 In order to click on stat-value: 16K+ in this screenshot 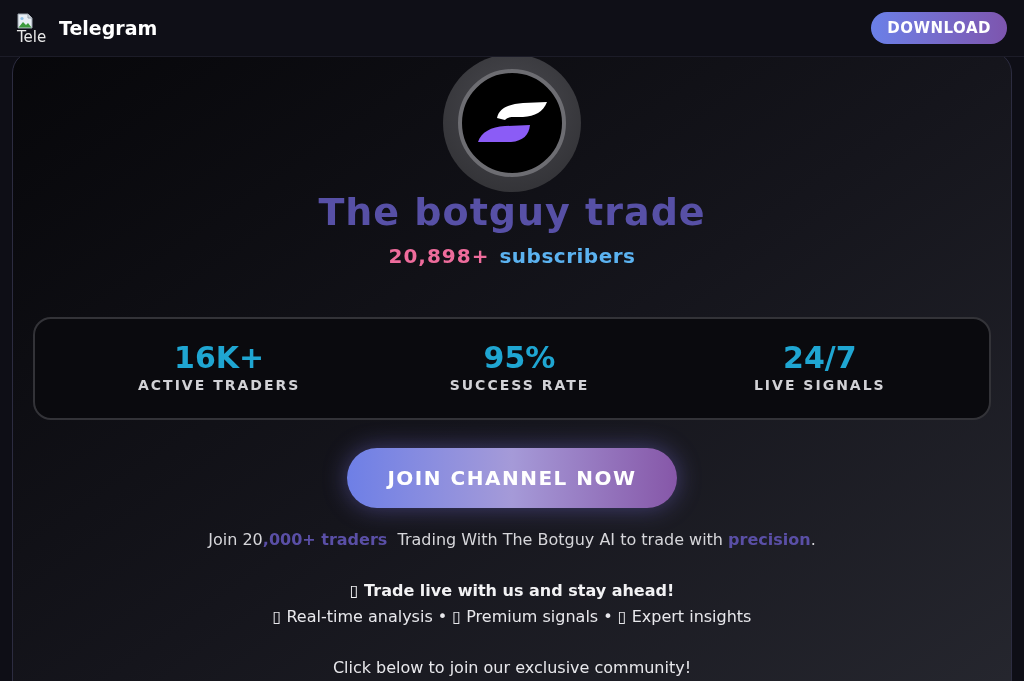, I will do `click(219, 358)`.